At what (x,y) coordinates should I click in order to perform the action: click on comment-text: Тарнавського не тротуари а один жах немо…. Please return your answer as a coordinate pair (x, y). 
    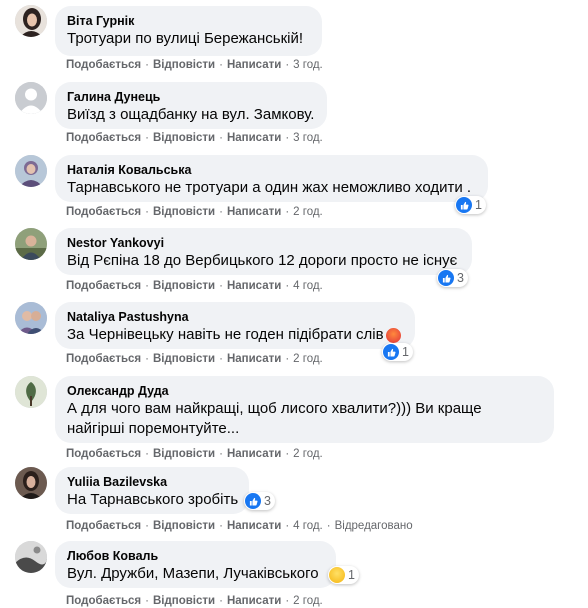
    Looking at the image, I should click on (269, 187).